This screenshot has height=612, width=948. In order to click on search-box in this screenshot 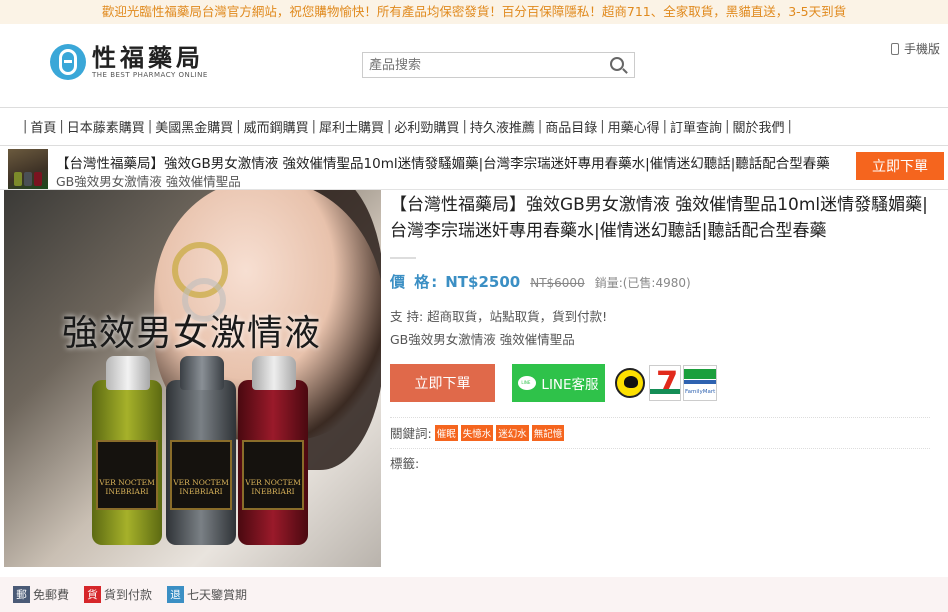, I will do `click(498, 65)`.